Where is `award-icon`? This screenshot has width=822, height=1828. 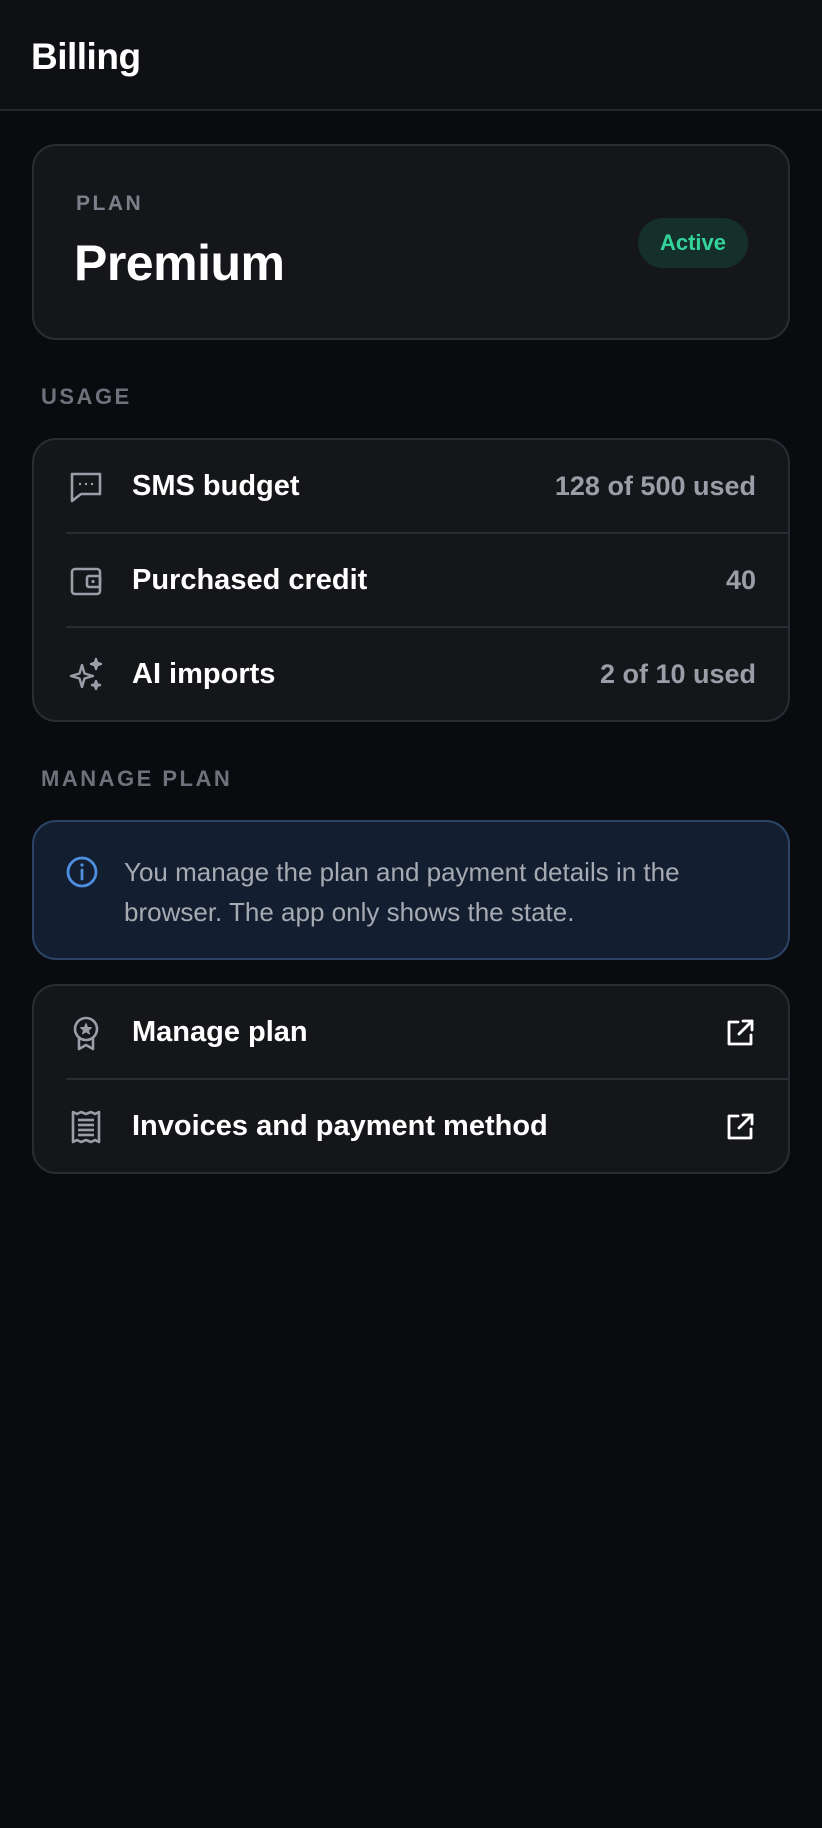 award-icon is located at coordinates (86, 1033).